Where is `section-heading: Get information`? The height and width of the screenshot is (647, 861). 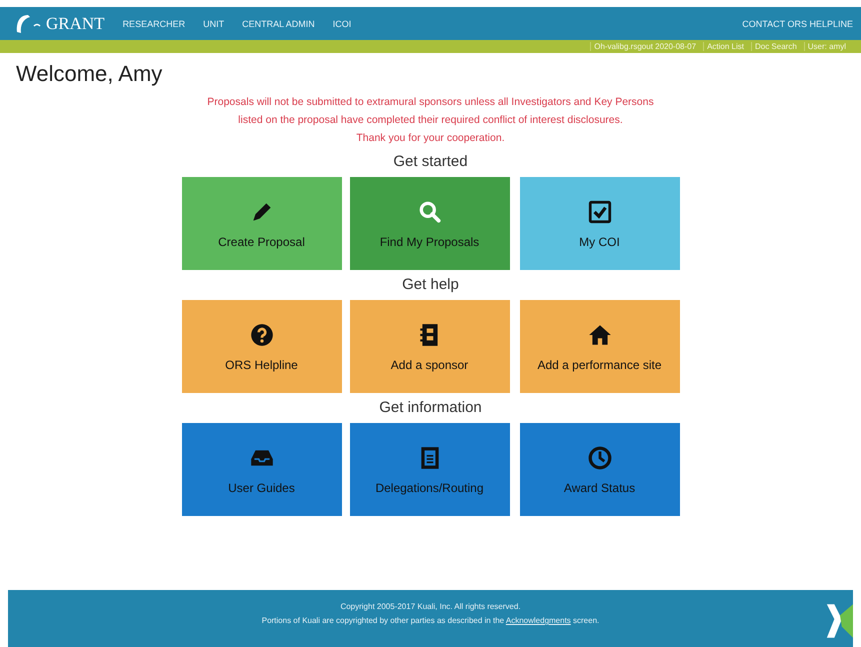
section-heading: Get information is located at coordinates (430, 408).